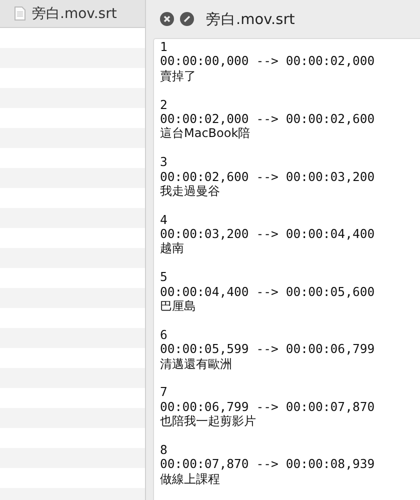  I want to click on subtitle-text: 賣掉了, so click(178, 76).